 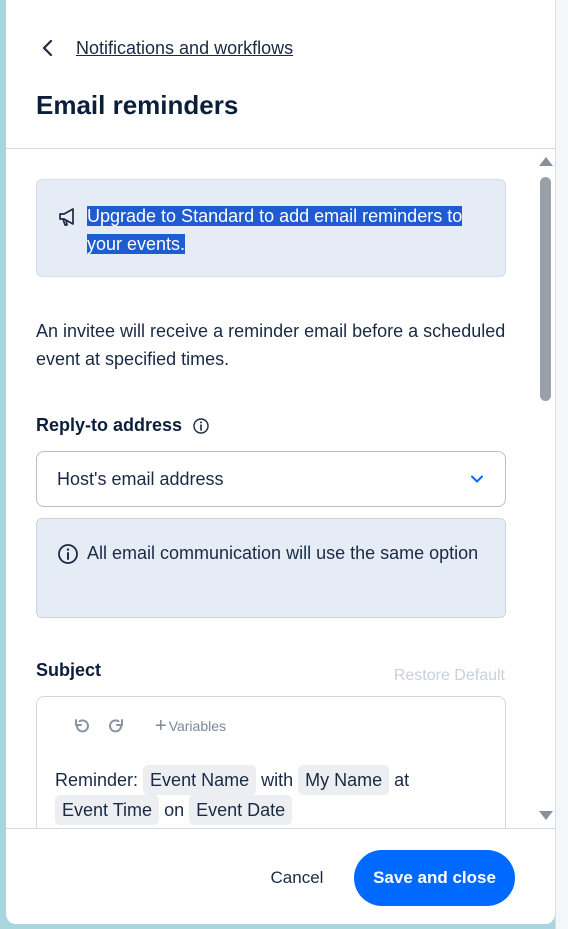 What do you see at coordinates (82, 726) in the screenshot?
I see `undo-icon` at bounding box center [82, 726].